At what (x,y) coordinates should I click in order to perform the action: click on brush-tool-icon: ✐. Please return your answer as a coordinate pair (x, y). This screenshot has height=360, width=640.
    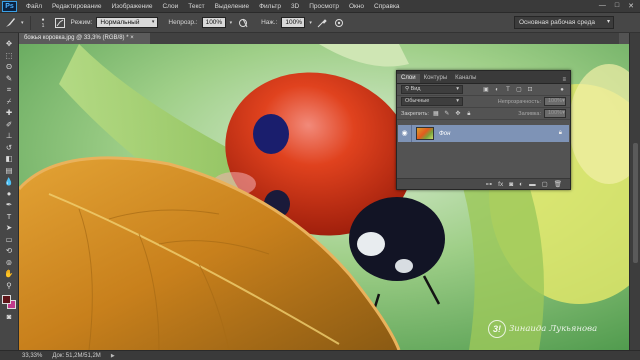
    Looking at the image, I should click on (9, 125).